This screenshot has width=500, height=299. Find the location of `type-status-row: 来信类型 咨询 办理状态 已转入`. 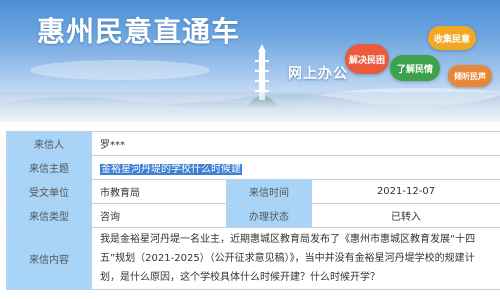

type-status-row: 来信类型 咨询 办理状态 已转入 is located at coordinates (253, 215).